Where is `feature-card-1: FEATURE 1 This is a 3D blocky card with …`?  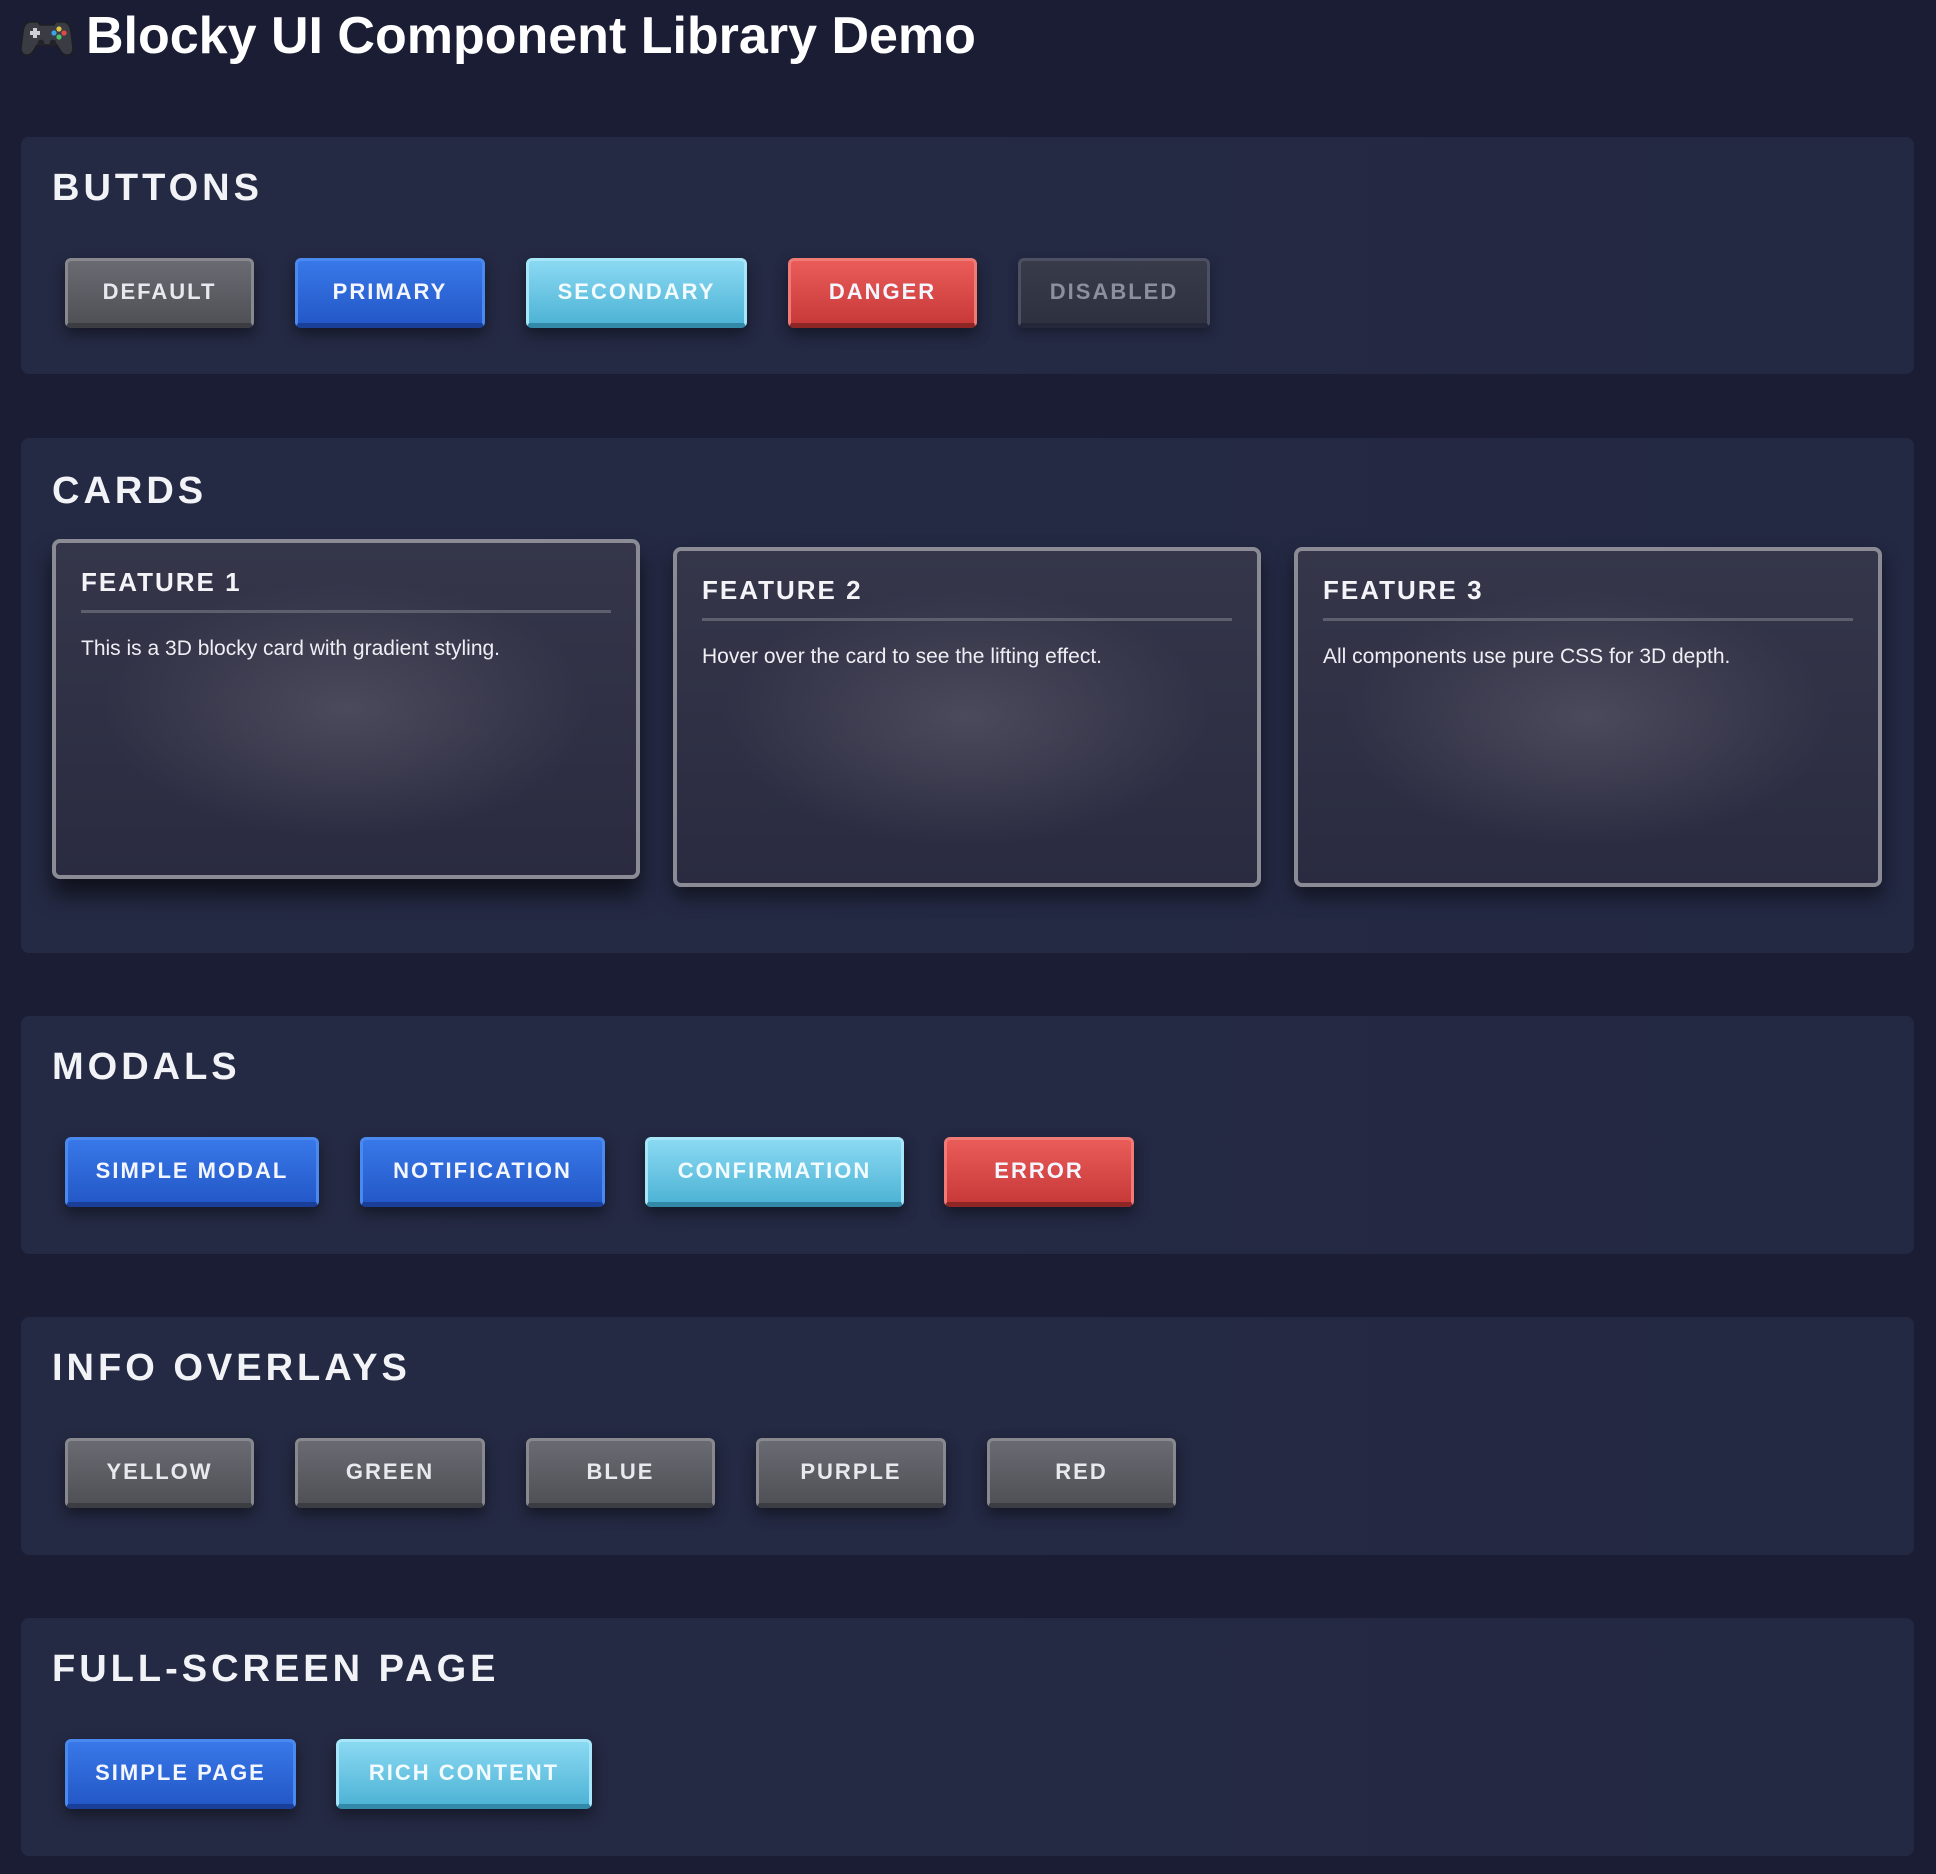
feature-card-1: FEATURE 1 This is a 3D blocky card with … is located at coordinates (346, 709).